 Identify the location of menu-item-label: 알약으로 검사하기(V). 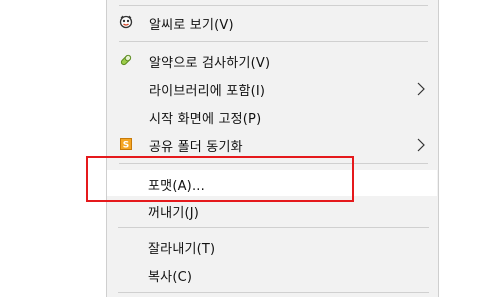
(210, 63).